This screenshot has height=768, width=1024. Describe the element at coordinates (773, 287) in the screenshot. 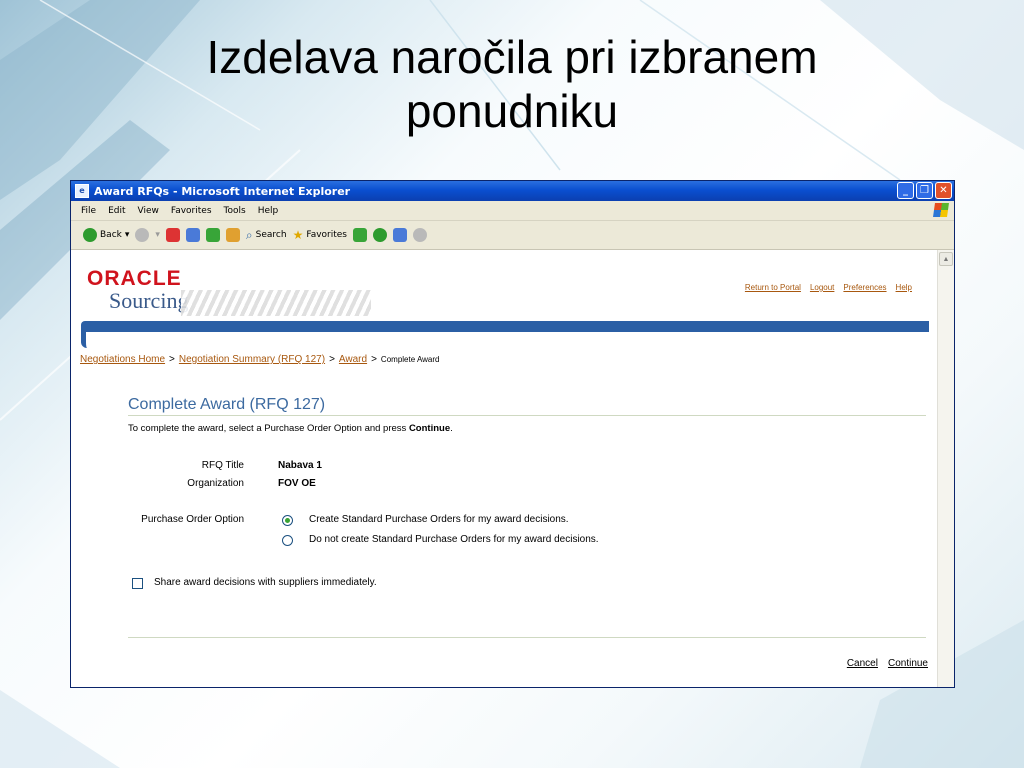

I see `return-to-portal-link: Return to Portal` at that location.